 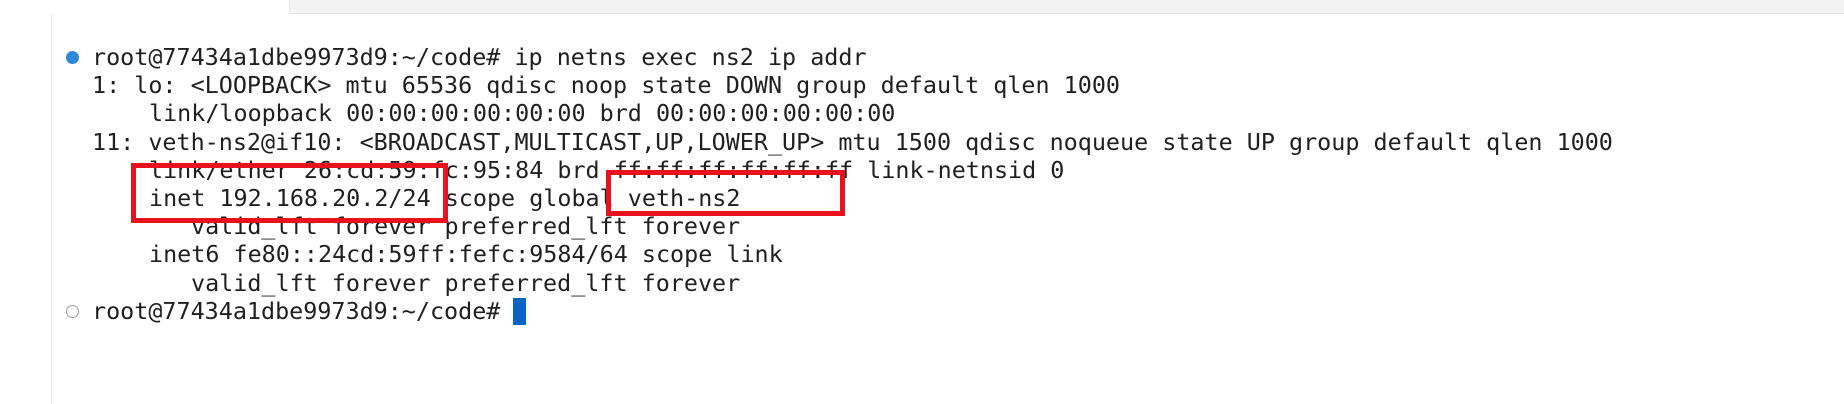 What do you see at coordinates (289, 193) in the screenshot?
I see `highlight-box-inet-address` at bounding box center [289, 193].